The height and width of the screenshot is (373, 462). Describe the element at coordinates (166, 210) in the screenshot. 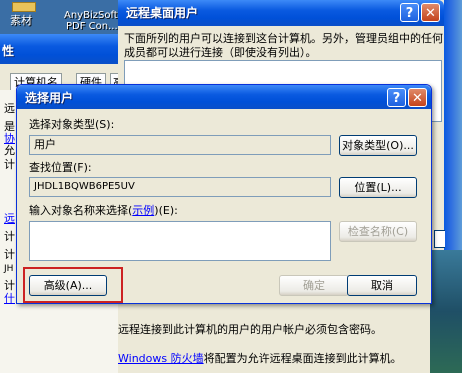

I see `enter-names-label-post: )(E):` at that location.